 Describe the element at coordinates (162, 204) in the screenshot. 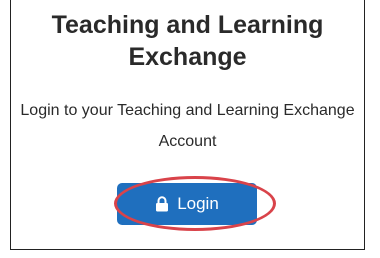

I see `lock-icon` at that location.